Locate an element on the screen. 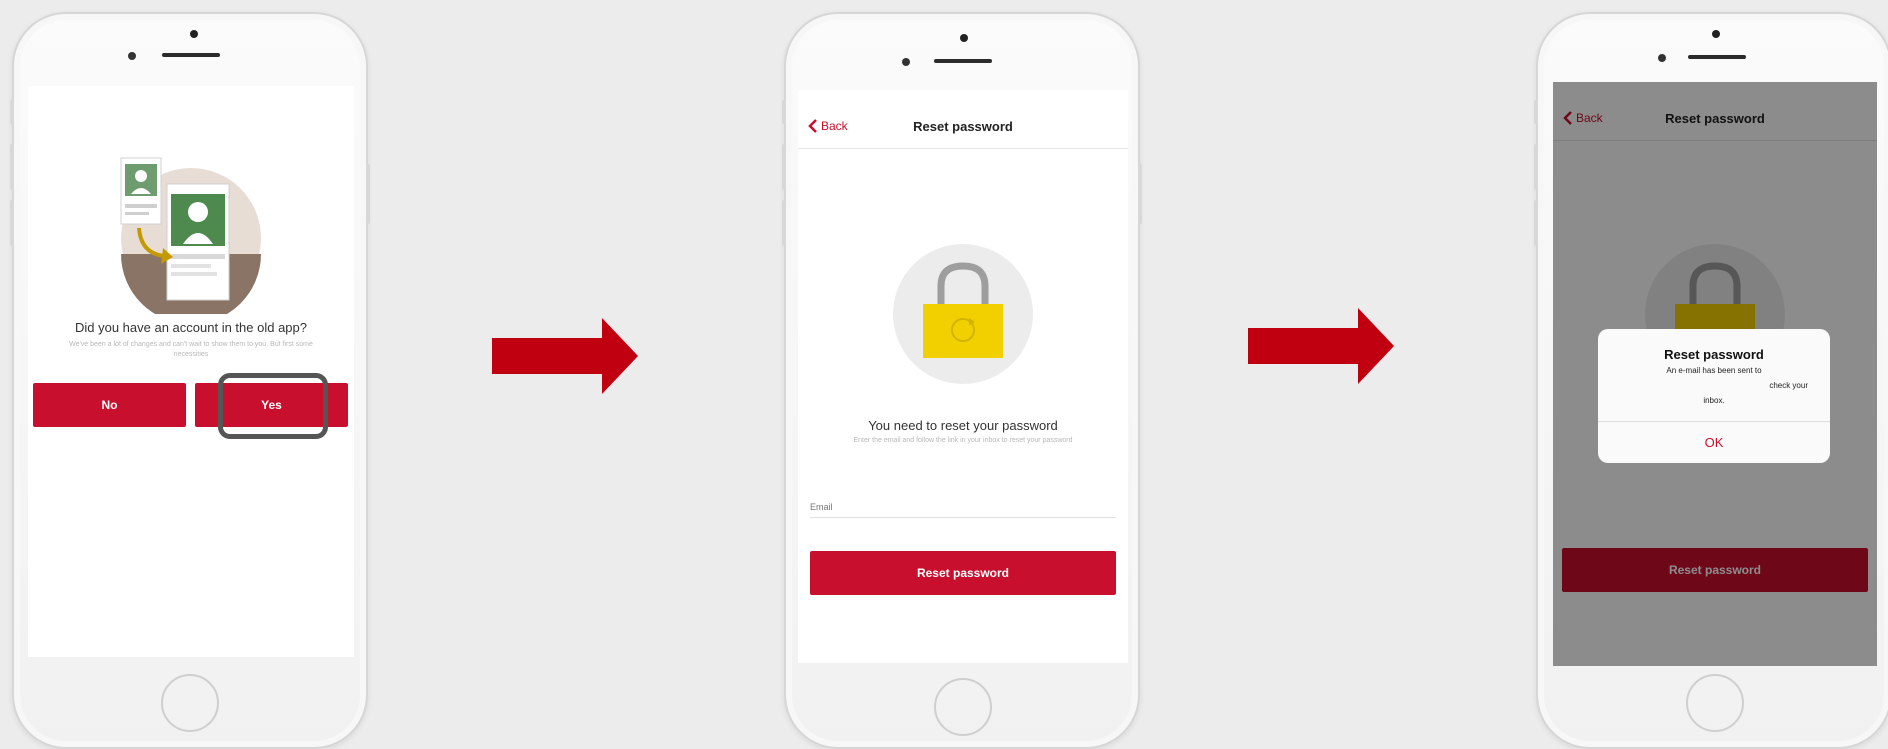 The image size is (1888, 749). yes-highlight-box is located at coordinates (273, 406).